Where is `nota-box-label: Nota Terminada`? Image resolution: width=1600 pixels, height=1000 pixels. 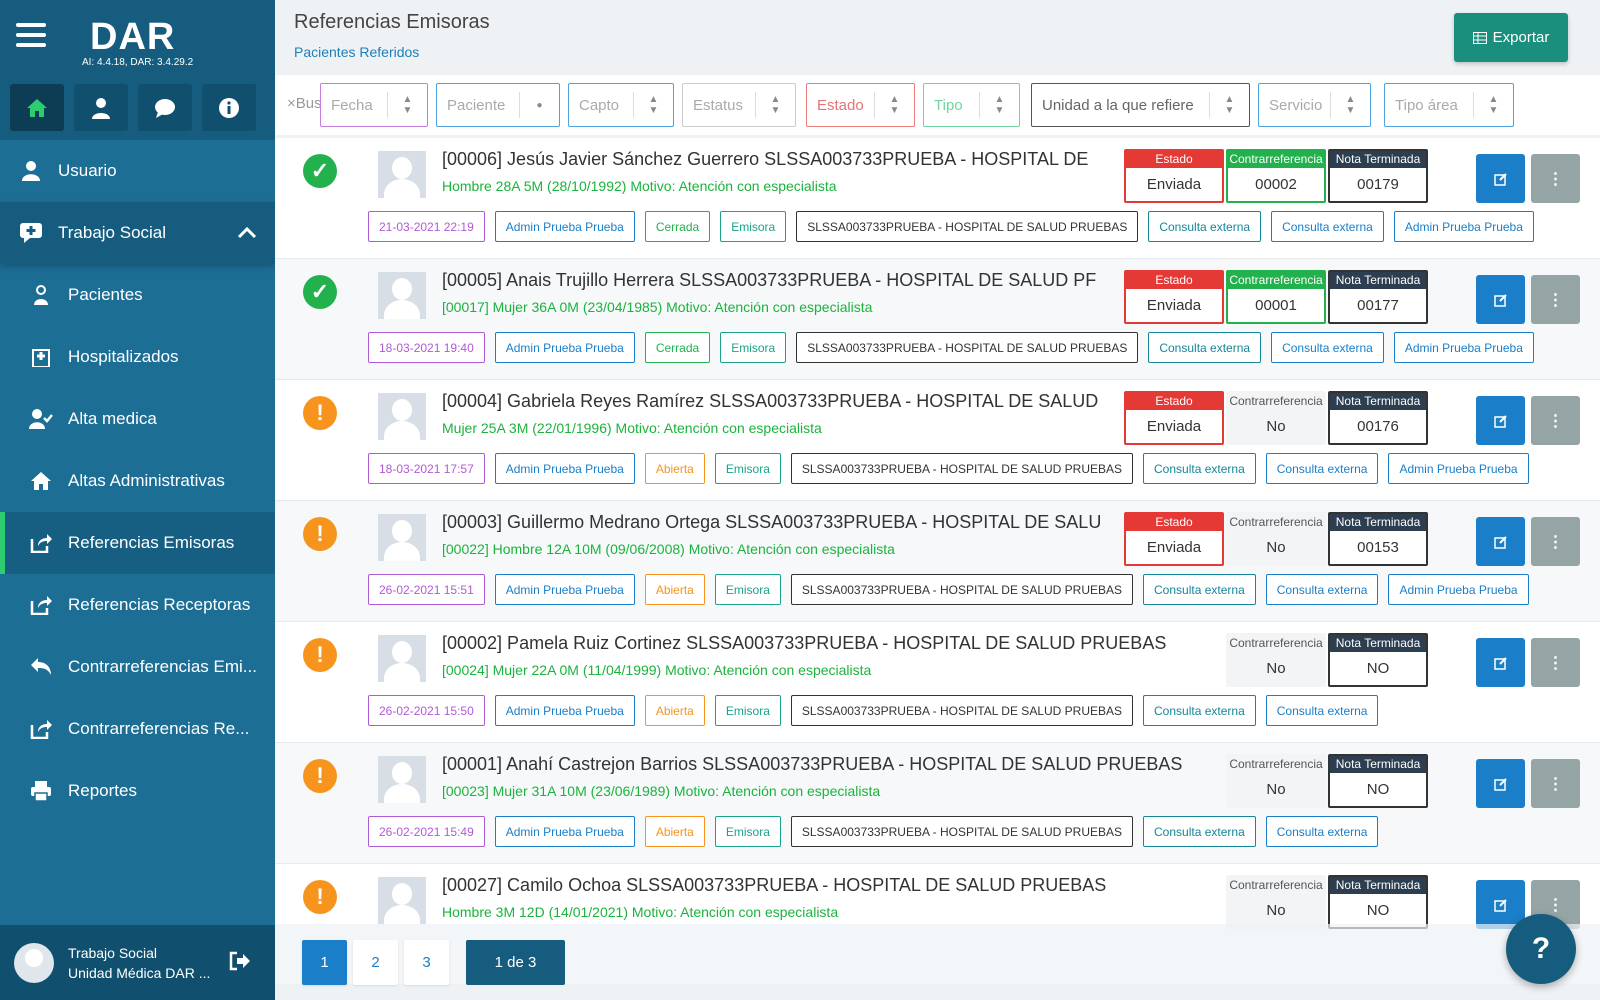
nota-box-label: Nota Terminada is located at coordinates (1378, 643).